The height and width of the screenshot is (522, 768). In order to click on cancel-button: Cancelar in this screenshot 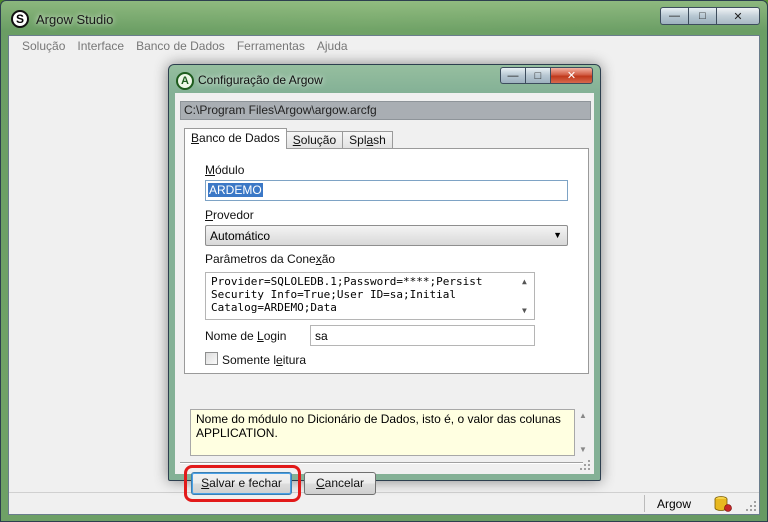, I will do `click(340, 483)`.